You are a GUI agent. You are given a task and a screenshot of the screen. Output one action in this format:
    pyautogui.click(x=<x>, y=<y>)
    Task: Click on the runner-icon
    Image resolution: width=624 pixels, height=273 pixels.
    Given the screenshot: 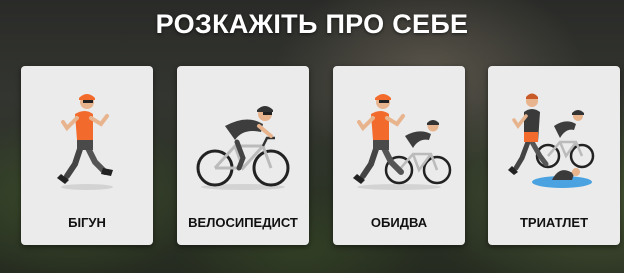 What is the action you would take?
    pyautogui.click(x=85, y=142)
    